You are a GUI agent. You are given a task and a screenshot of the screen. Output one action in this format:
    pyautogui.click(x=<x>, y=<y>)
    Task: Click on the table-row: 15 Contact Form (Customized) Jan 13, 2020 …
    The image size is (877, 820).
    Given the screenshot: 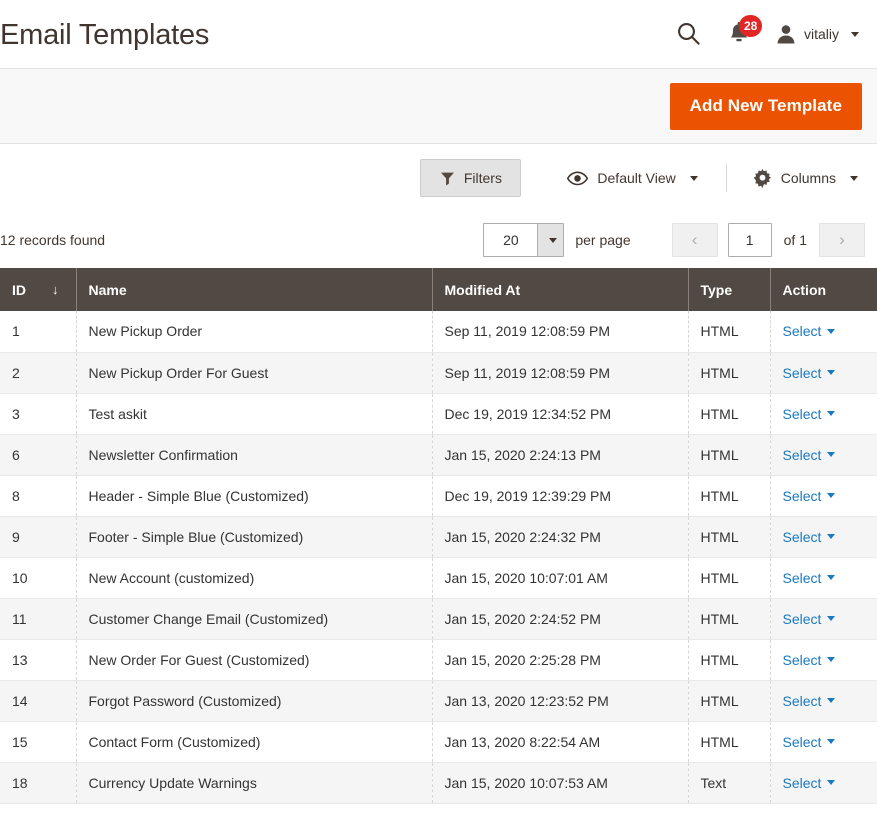 What is the action you would take?
    pyautogui.click(x=438, y=742)
    